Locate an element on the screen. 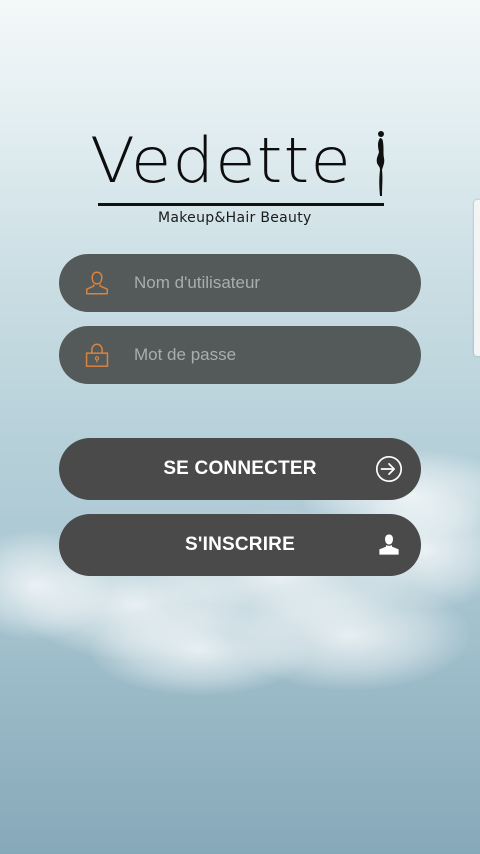 Image resolution: width=480 pixels, height=854 pixels. brand-logo: Vedette Makeup&Hair Beauty is located at coordinates (239, 178).